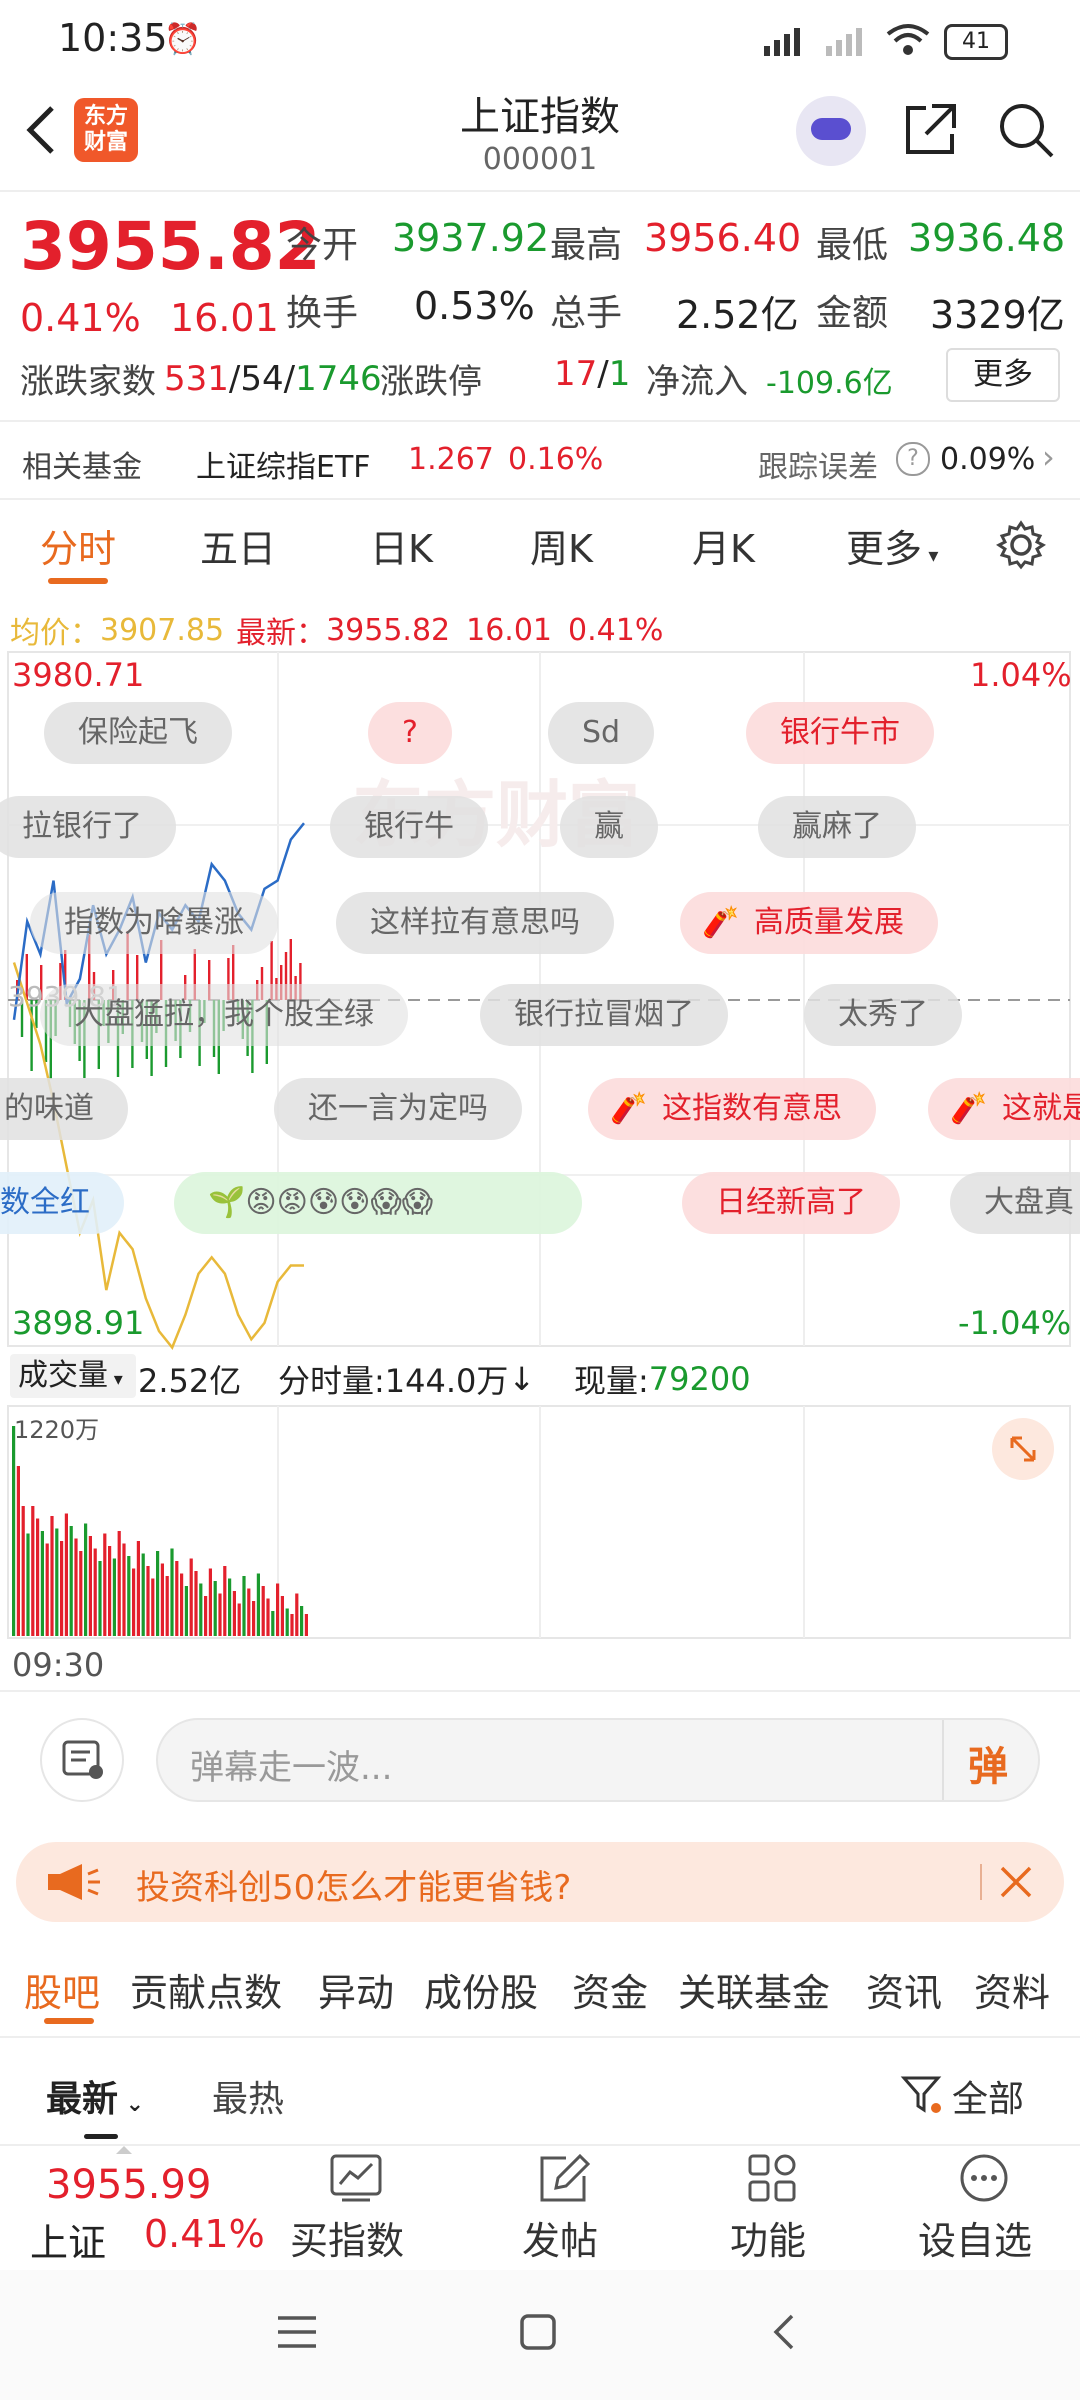 The height and width of the screenshot is (2400, 1080). Describe the element at coordinates (723, 545) in the screenshot. I see `tab-monthly-k: 月K` at that location.